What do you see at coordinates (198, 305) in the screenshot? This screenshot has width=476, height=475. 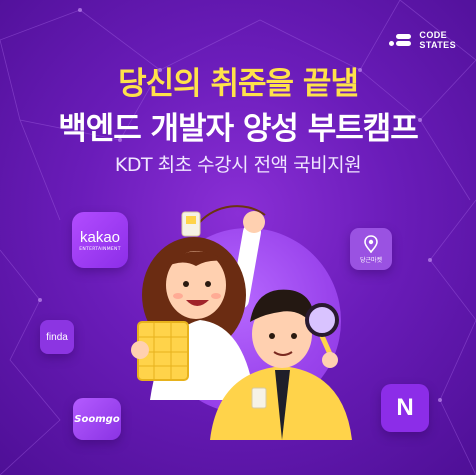 I see `woman-character` at bounding box center [198, 305].